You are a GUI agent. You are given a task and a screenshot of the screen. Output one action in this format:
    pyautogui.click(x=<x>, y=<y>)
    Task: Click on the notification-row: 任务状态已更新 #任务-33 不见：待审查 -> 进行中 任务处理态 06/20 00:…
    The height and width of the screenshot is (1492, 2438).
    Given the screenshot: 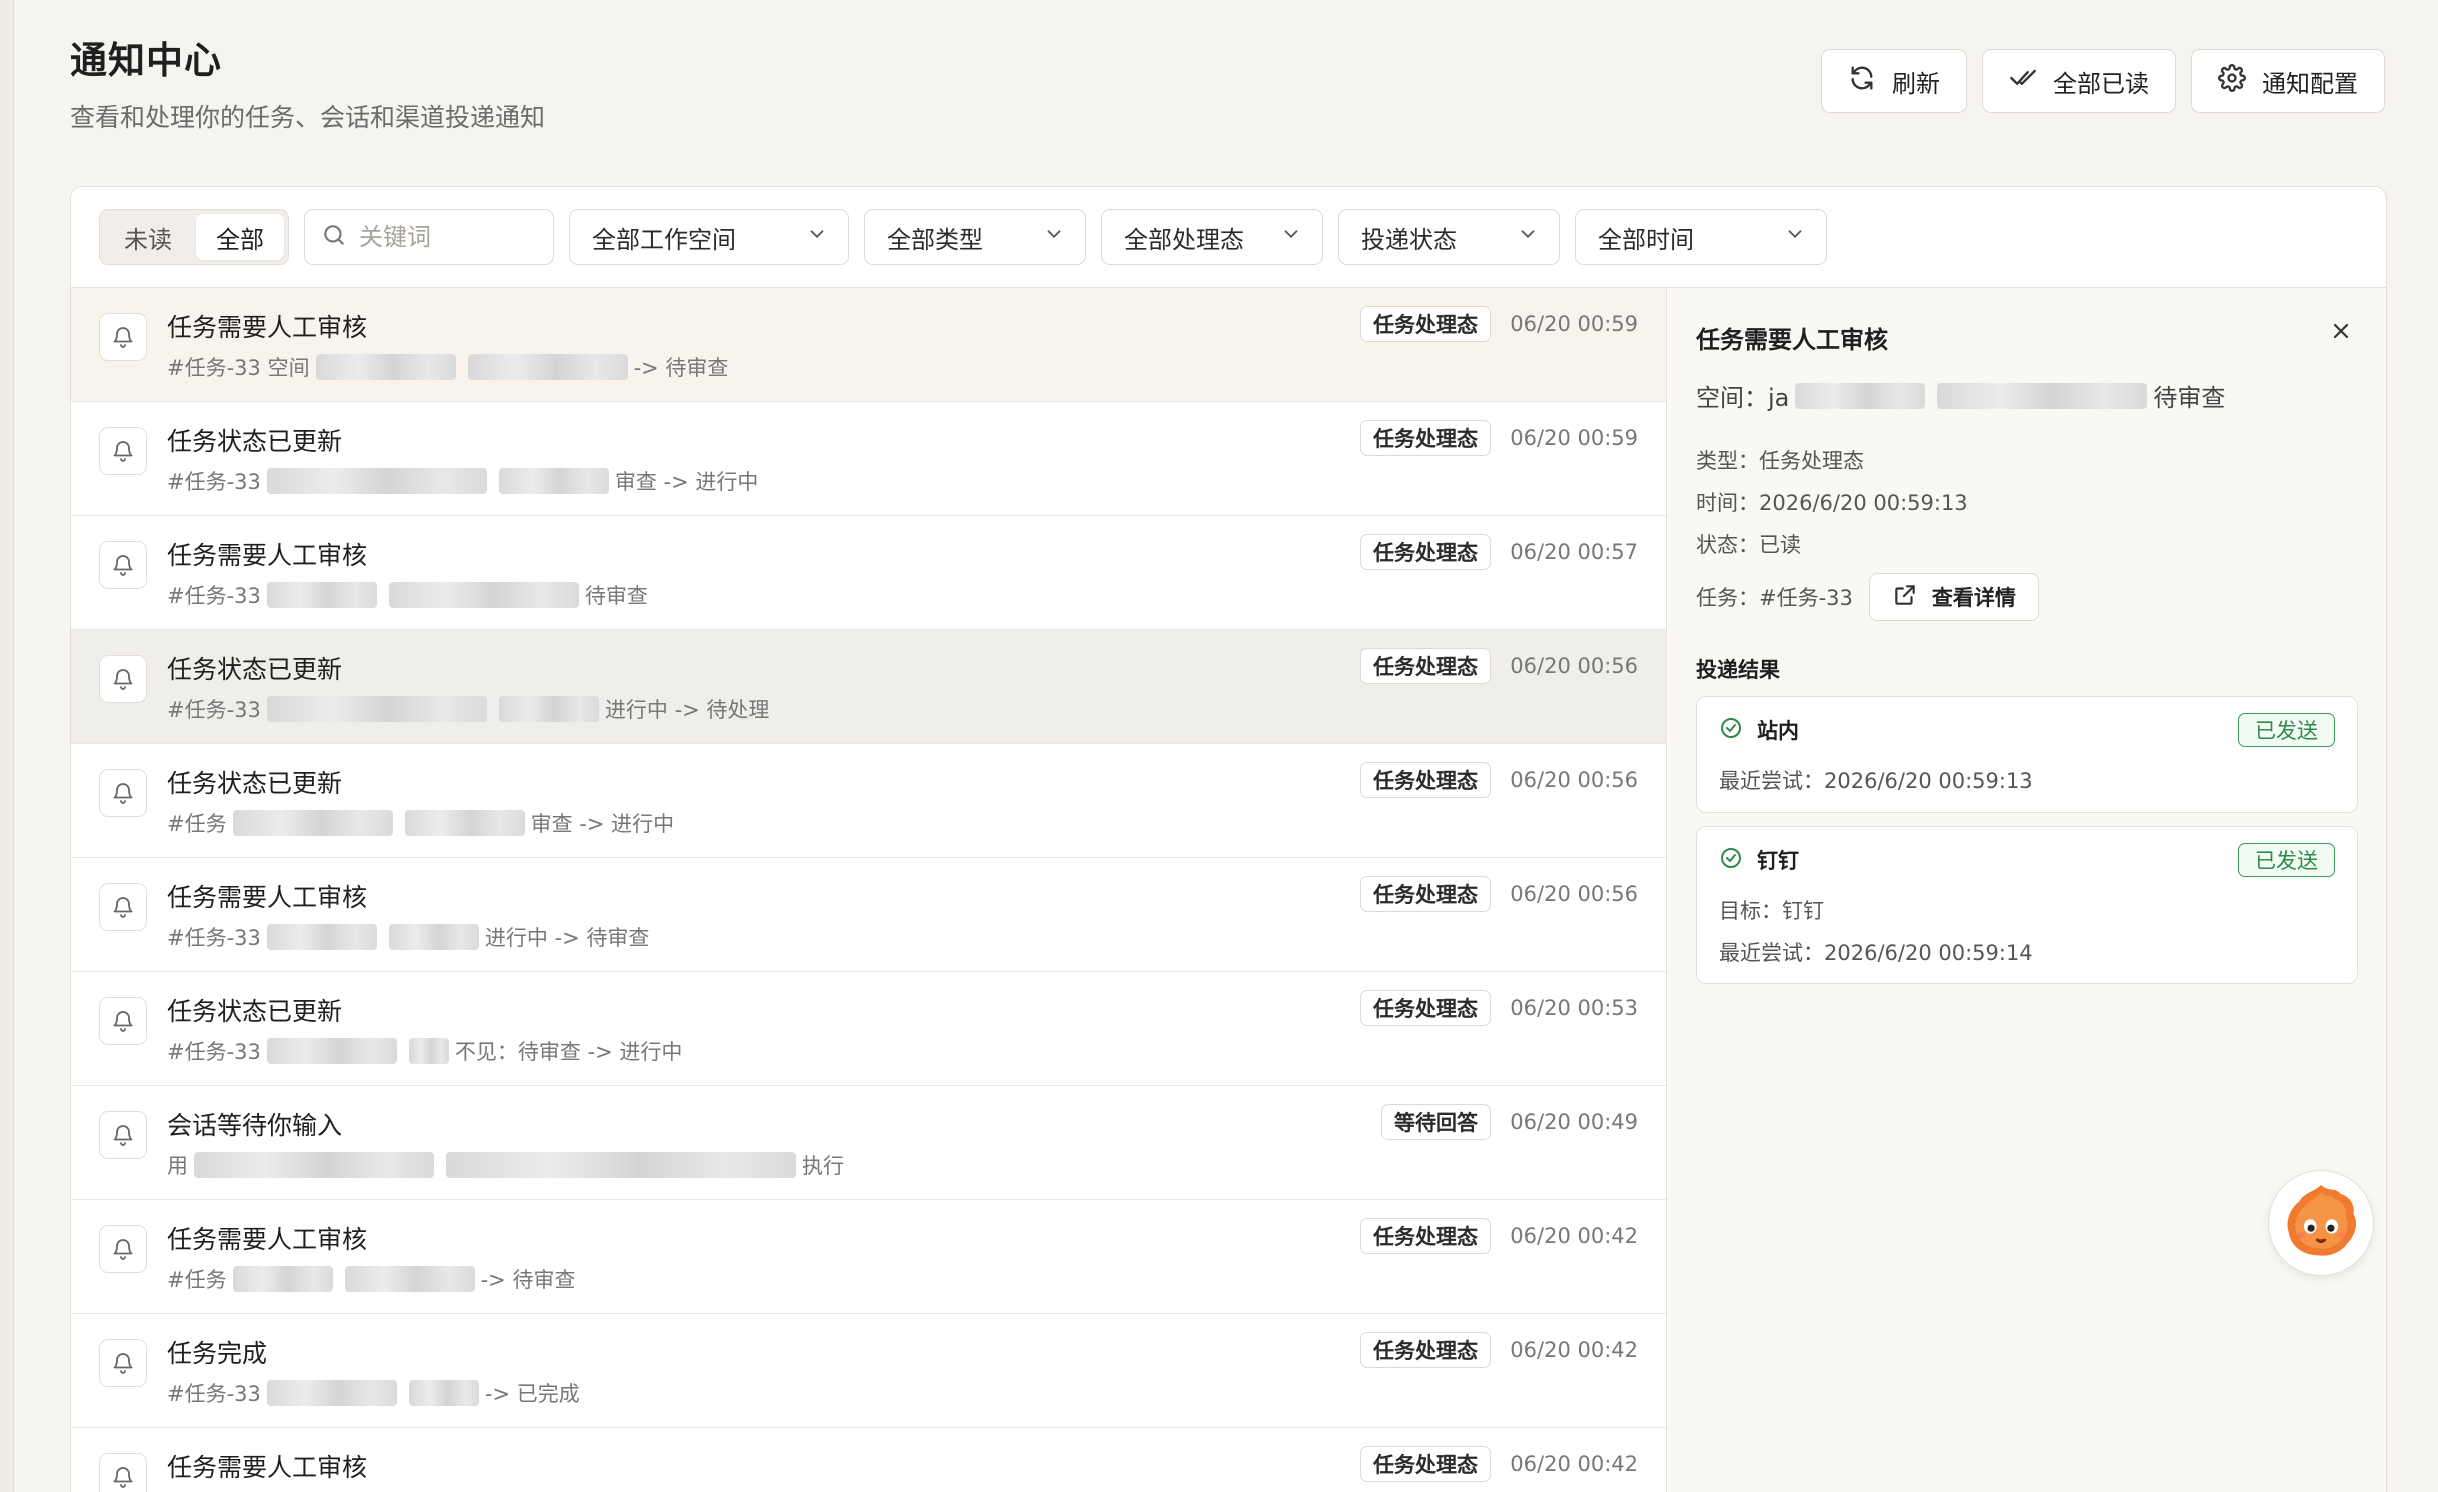 What is the action you would take?
    pyautogui.click(x=868, y=1029)
    